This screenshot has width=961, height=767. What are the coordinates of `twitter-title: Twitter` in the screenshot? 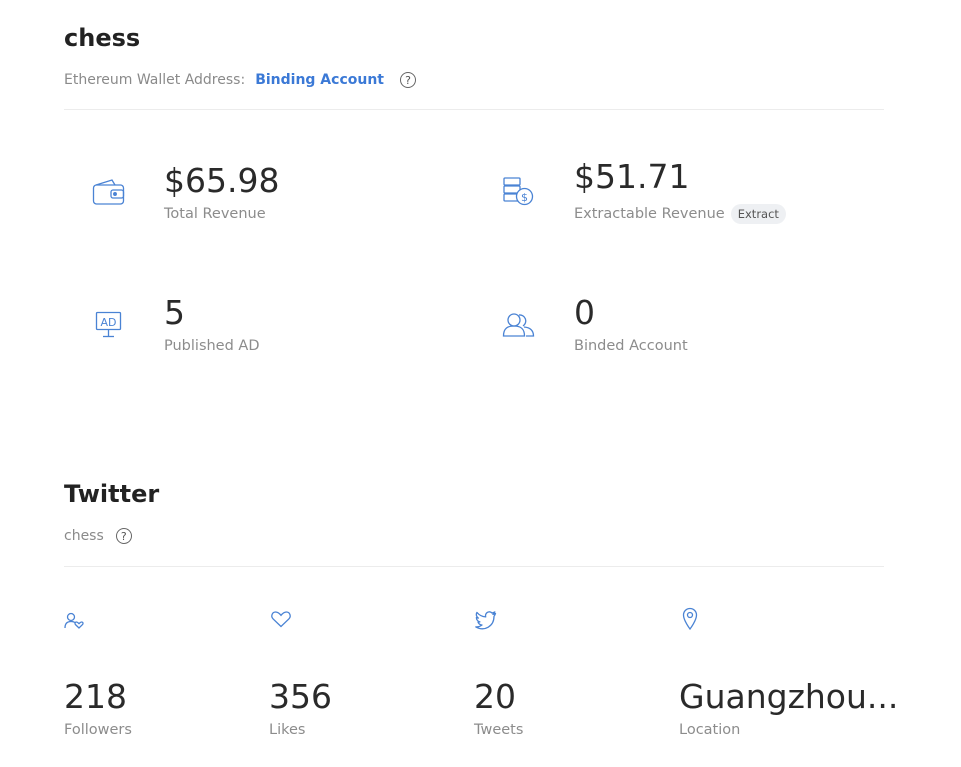 It's located at (112, 494).